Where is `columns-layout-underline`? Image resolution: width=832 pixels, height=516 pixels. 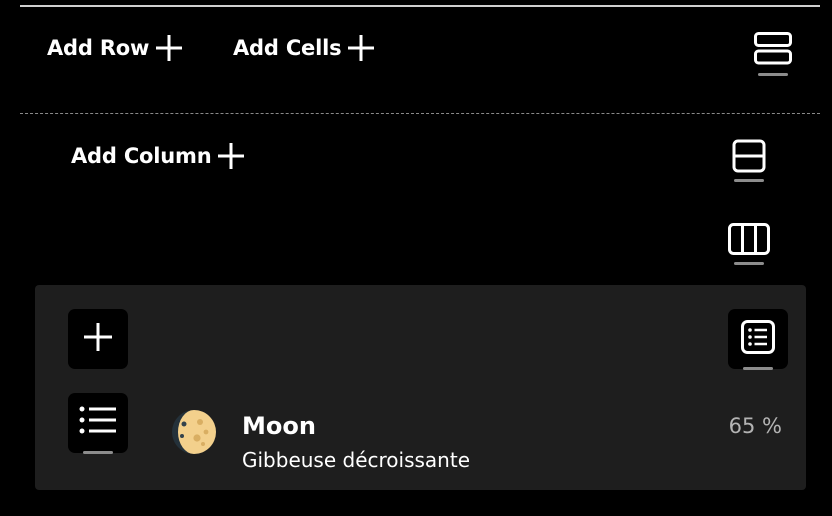 columns-layout-underline is located at coordinates (749, 263).